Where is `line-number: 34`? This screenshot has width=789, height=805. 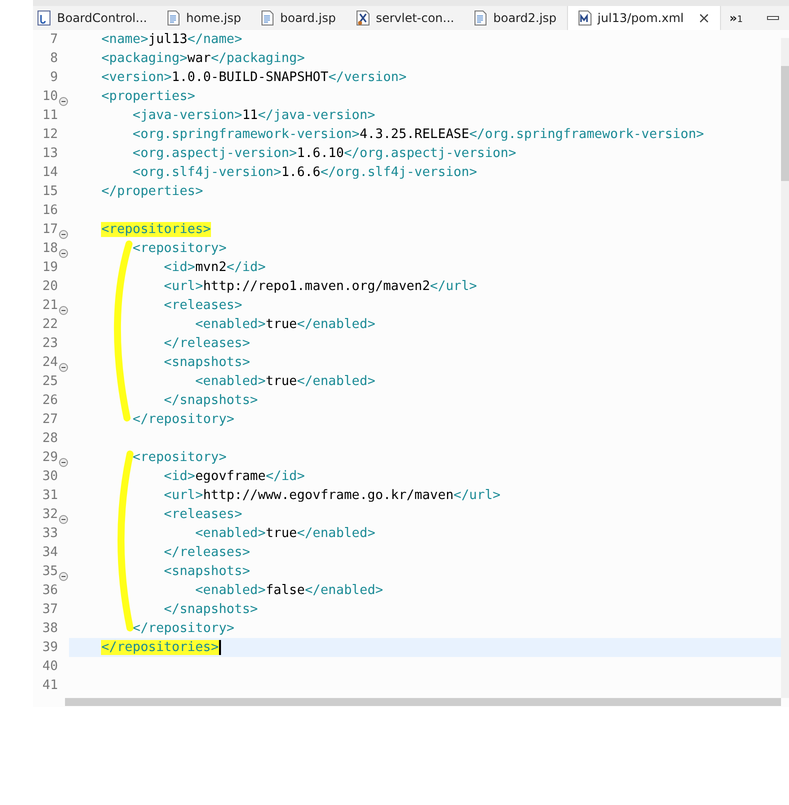
line-number: 34 is located at coordinates (50, 553).